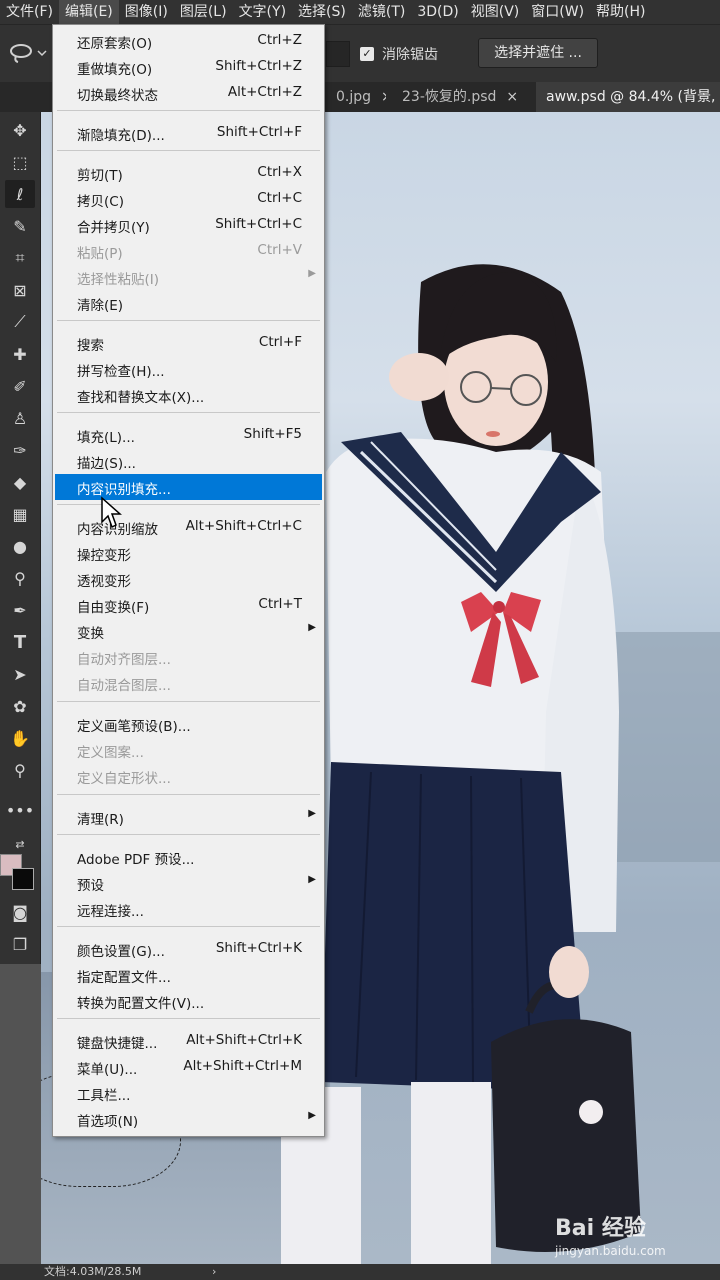  What do you see at coordinates (600, 1228) in the screenshot?
I see `watermark-brand: Bai 经验` at bounding box center [600, 1228].